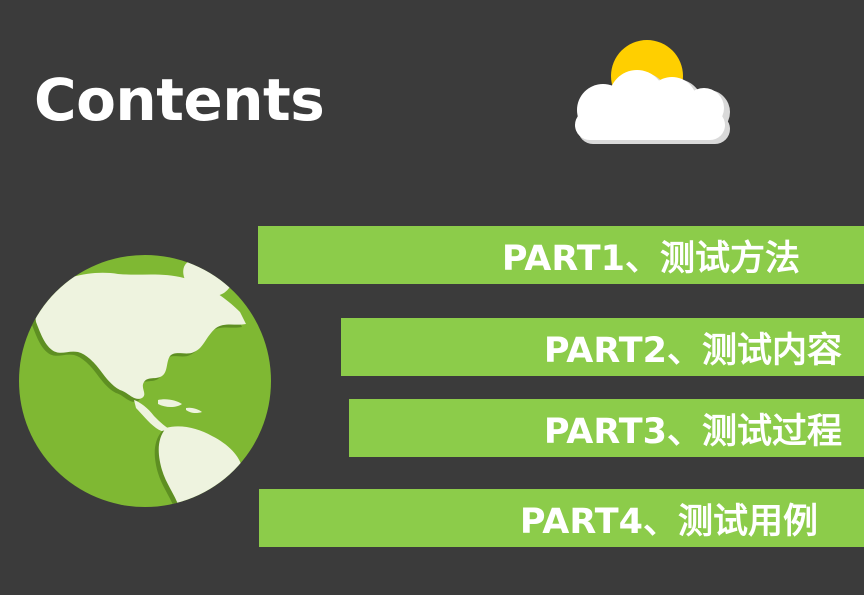  I want to click on contents-item-label: PART1、测试方法, so click(650, 258).